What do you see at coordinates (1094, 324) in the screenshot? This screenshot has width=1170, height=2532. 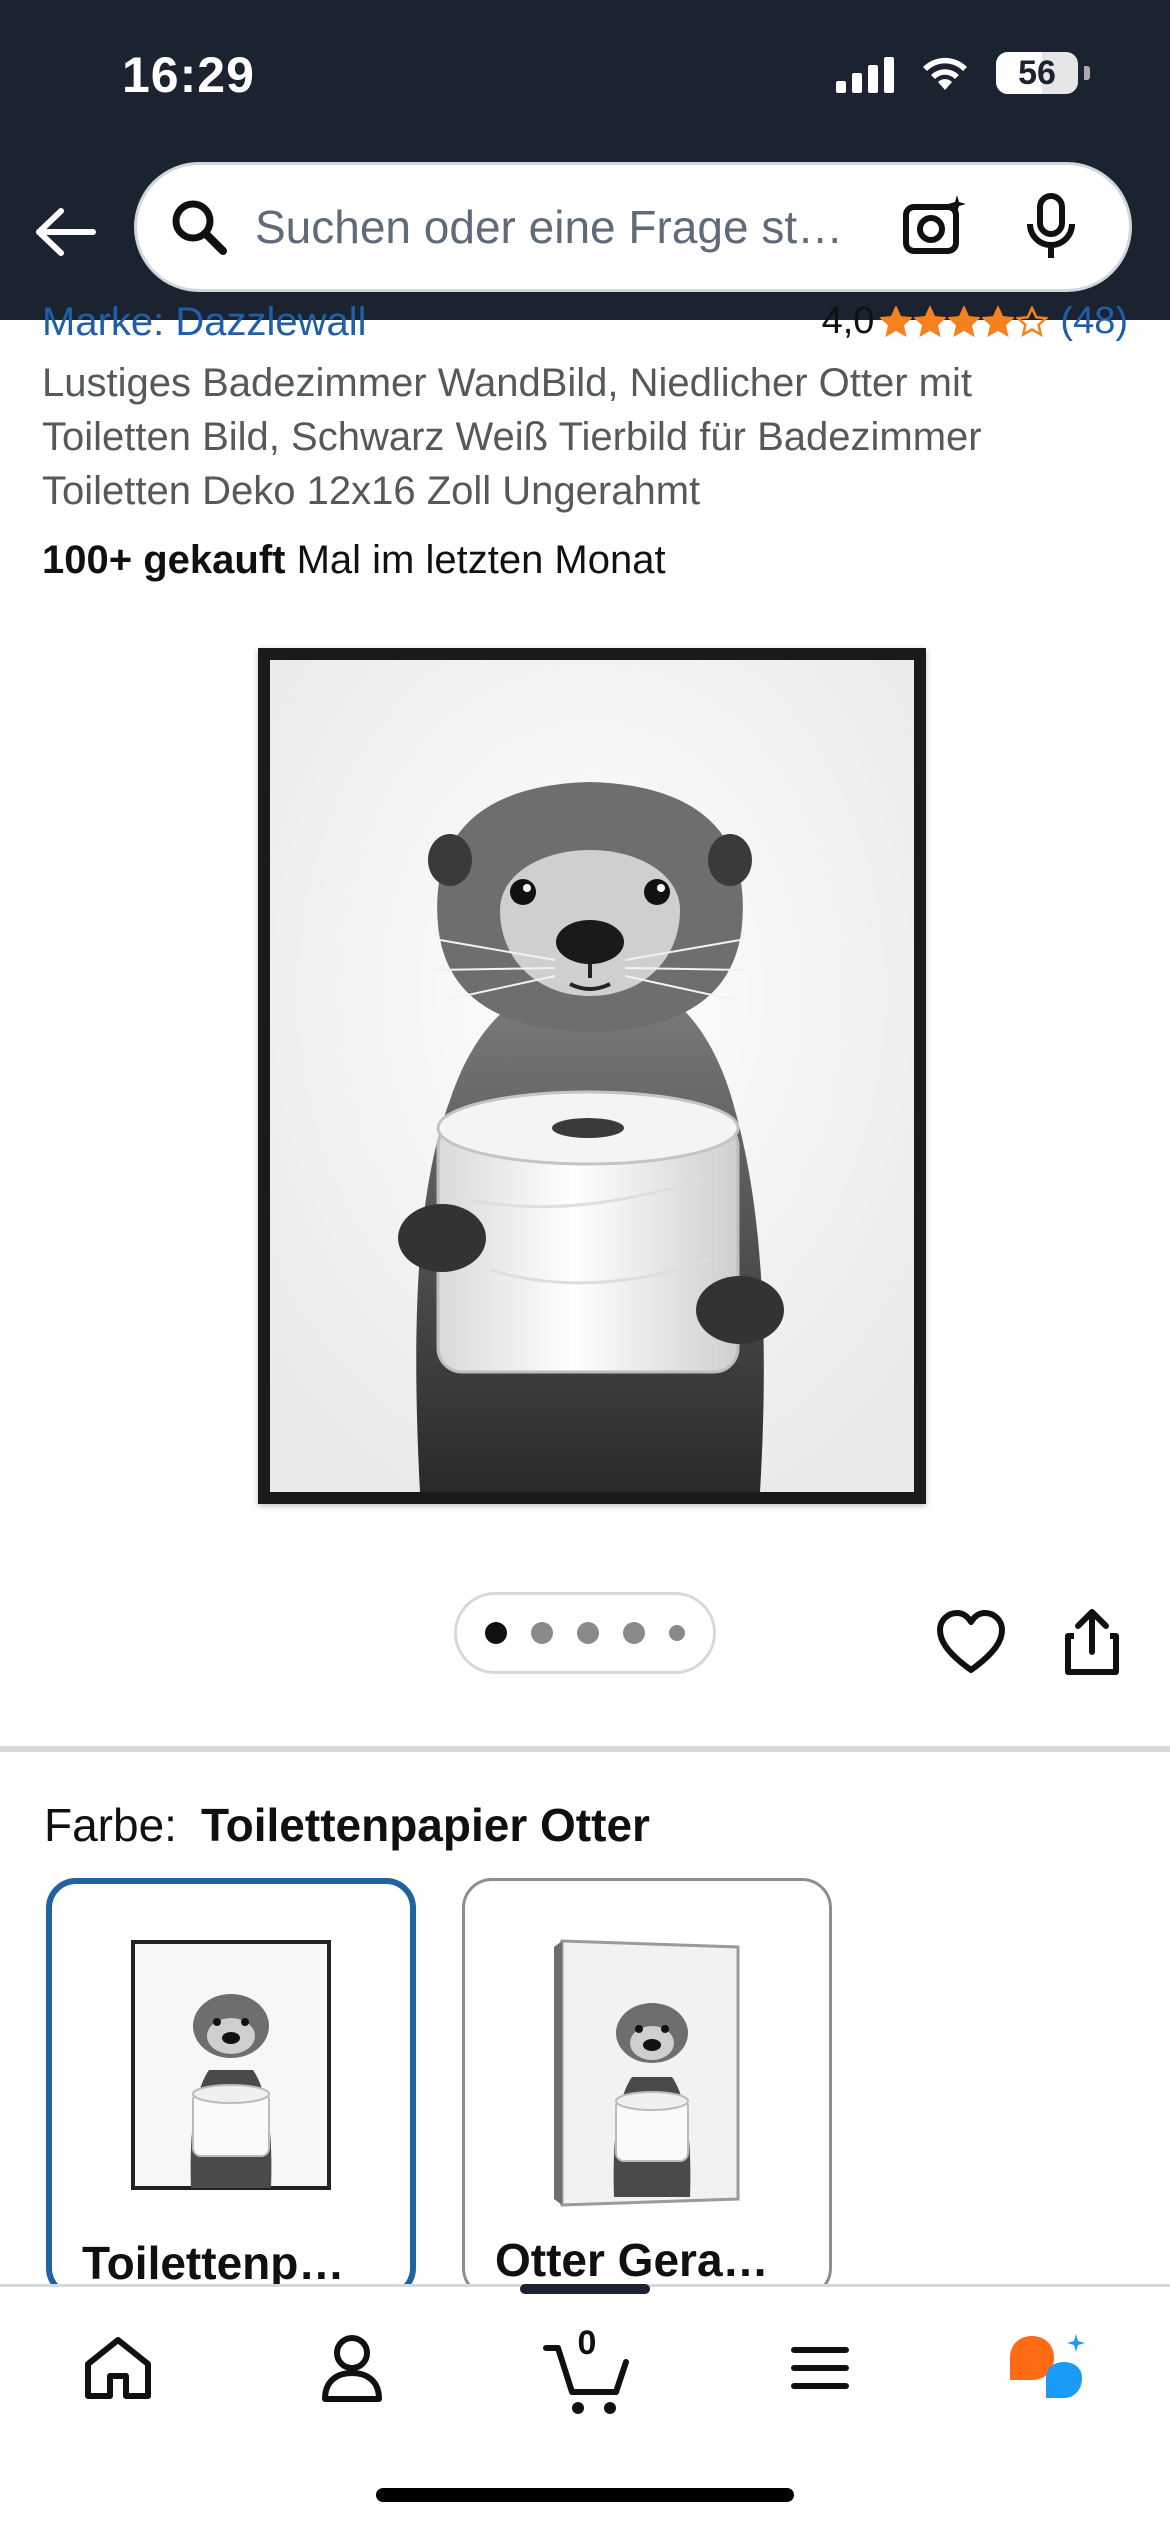 I see `rating-count: (48)` at bounding box center [1094, 324].